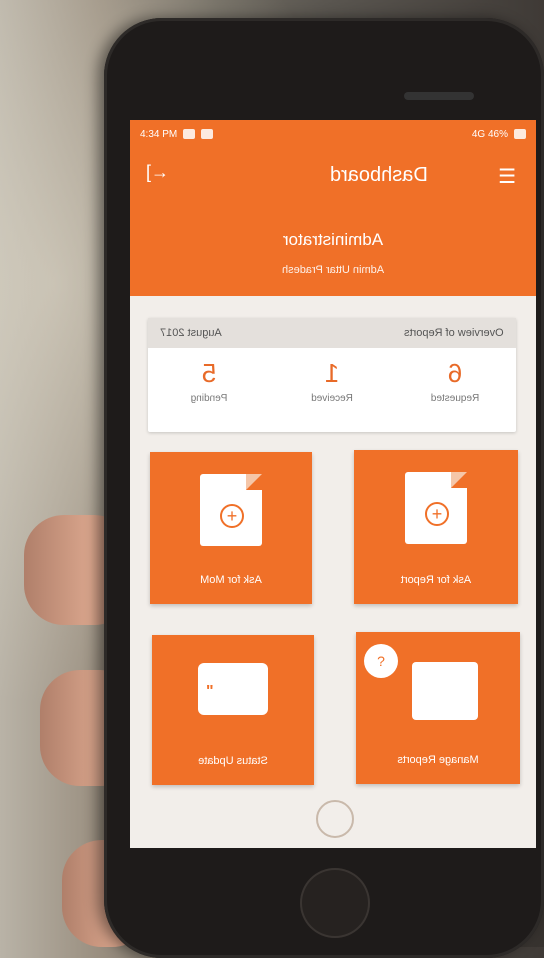 This screenshot has height=958, width=544. I want to click on page-title: Dashboard, so click(379, 175).